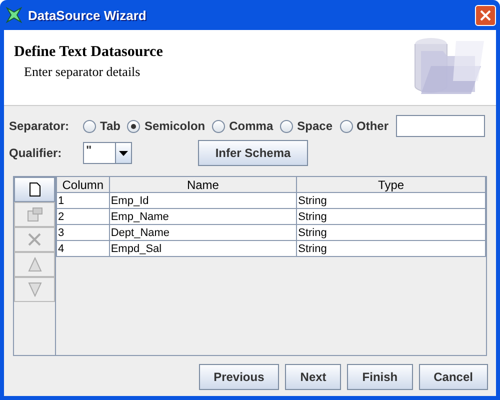  I want to click on table-cell: Emp_Id, so click(203, 200).